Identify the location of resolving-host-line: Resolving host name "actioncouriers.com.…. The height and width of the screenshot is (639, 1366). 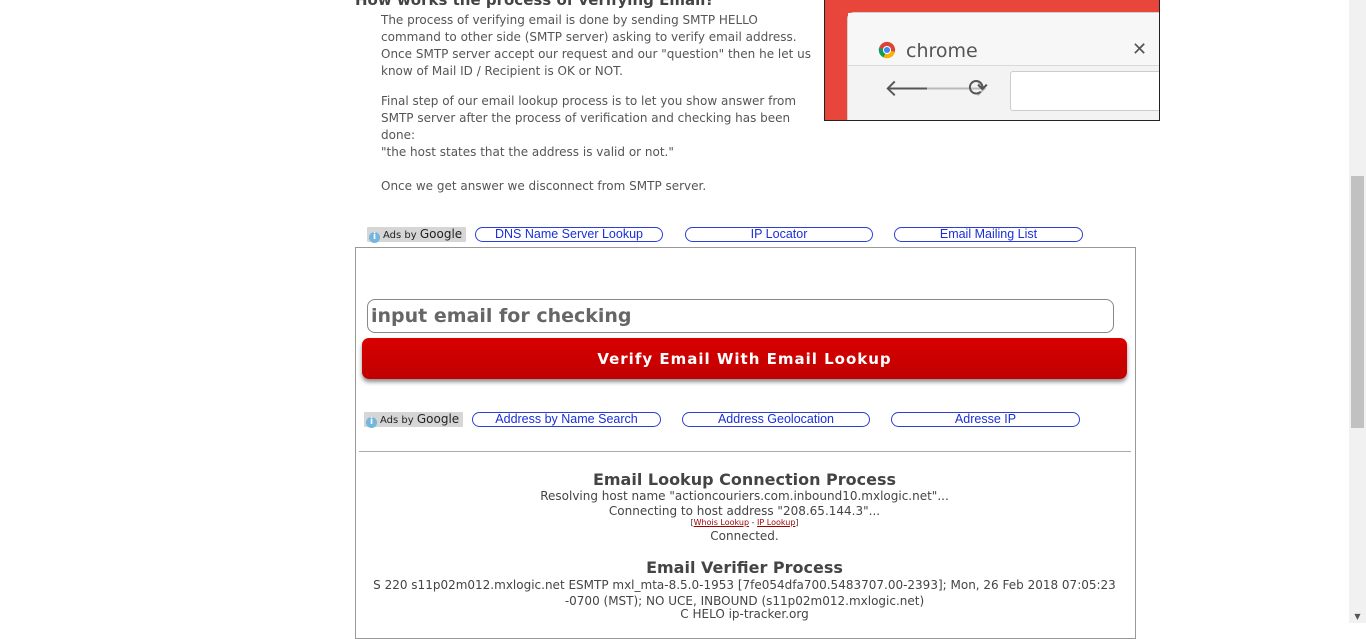
(744, 496).